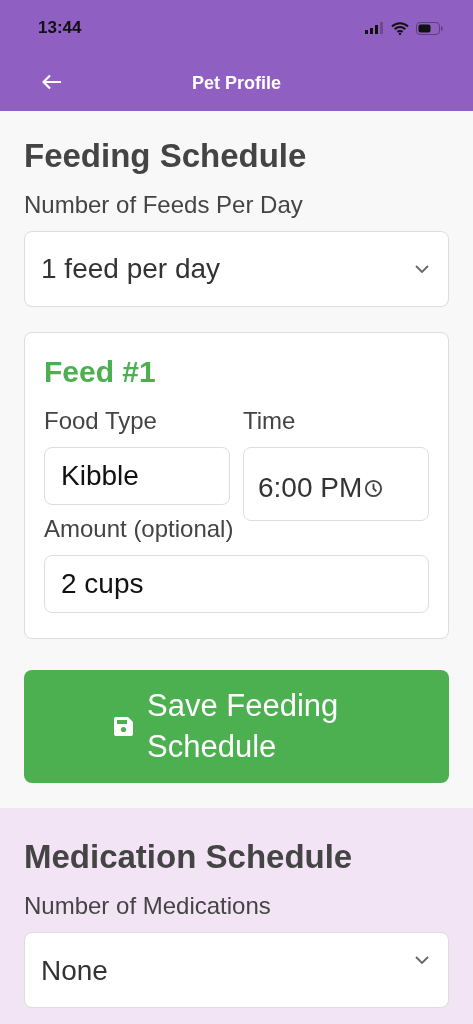  I want to click on save-icon, so click(123, 726).